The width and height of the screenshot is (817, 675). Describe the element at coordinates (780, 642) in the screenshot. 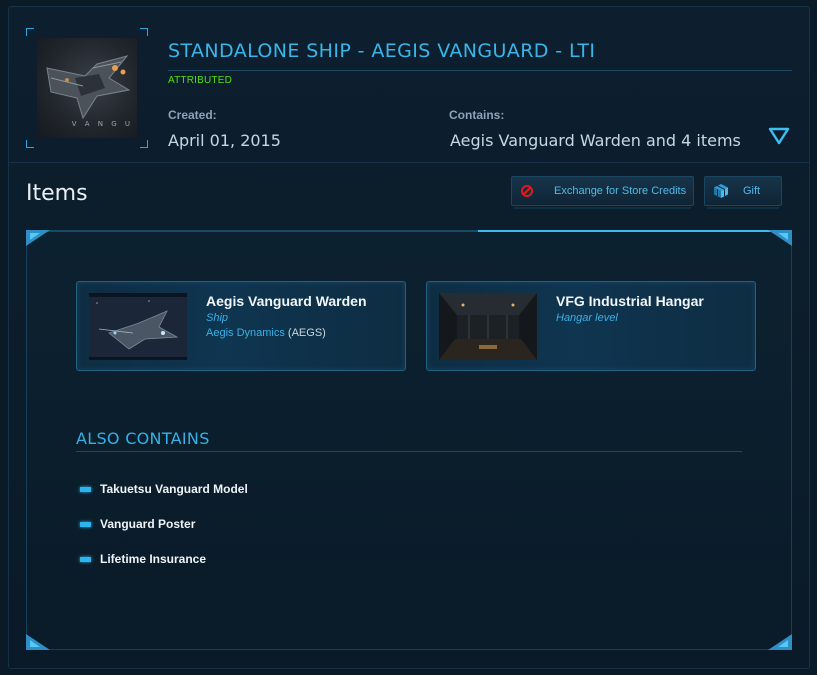

I see `panel-corner-bottom-right` at that location.